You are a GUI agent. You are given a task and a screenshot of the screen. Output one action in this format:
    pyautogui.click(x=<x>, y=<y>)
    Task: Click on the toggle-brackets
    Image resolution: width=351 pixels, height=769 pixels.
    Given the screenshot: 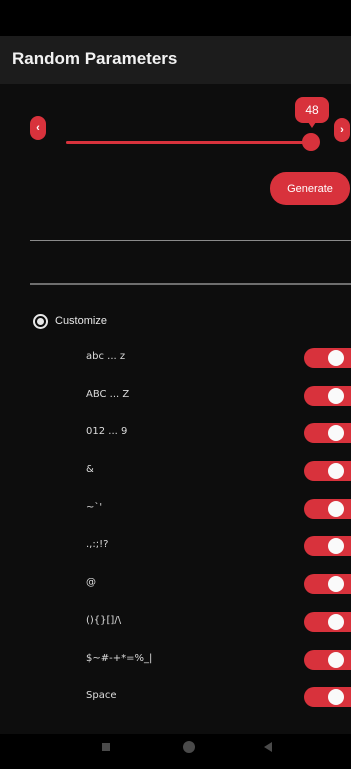 What is the action you would take?
    pyautogui.click(x=327, y=622)
    